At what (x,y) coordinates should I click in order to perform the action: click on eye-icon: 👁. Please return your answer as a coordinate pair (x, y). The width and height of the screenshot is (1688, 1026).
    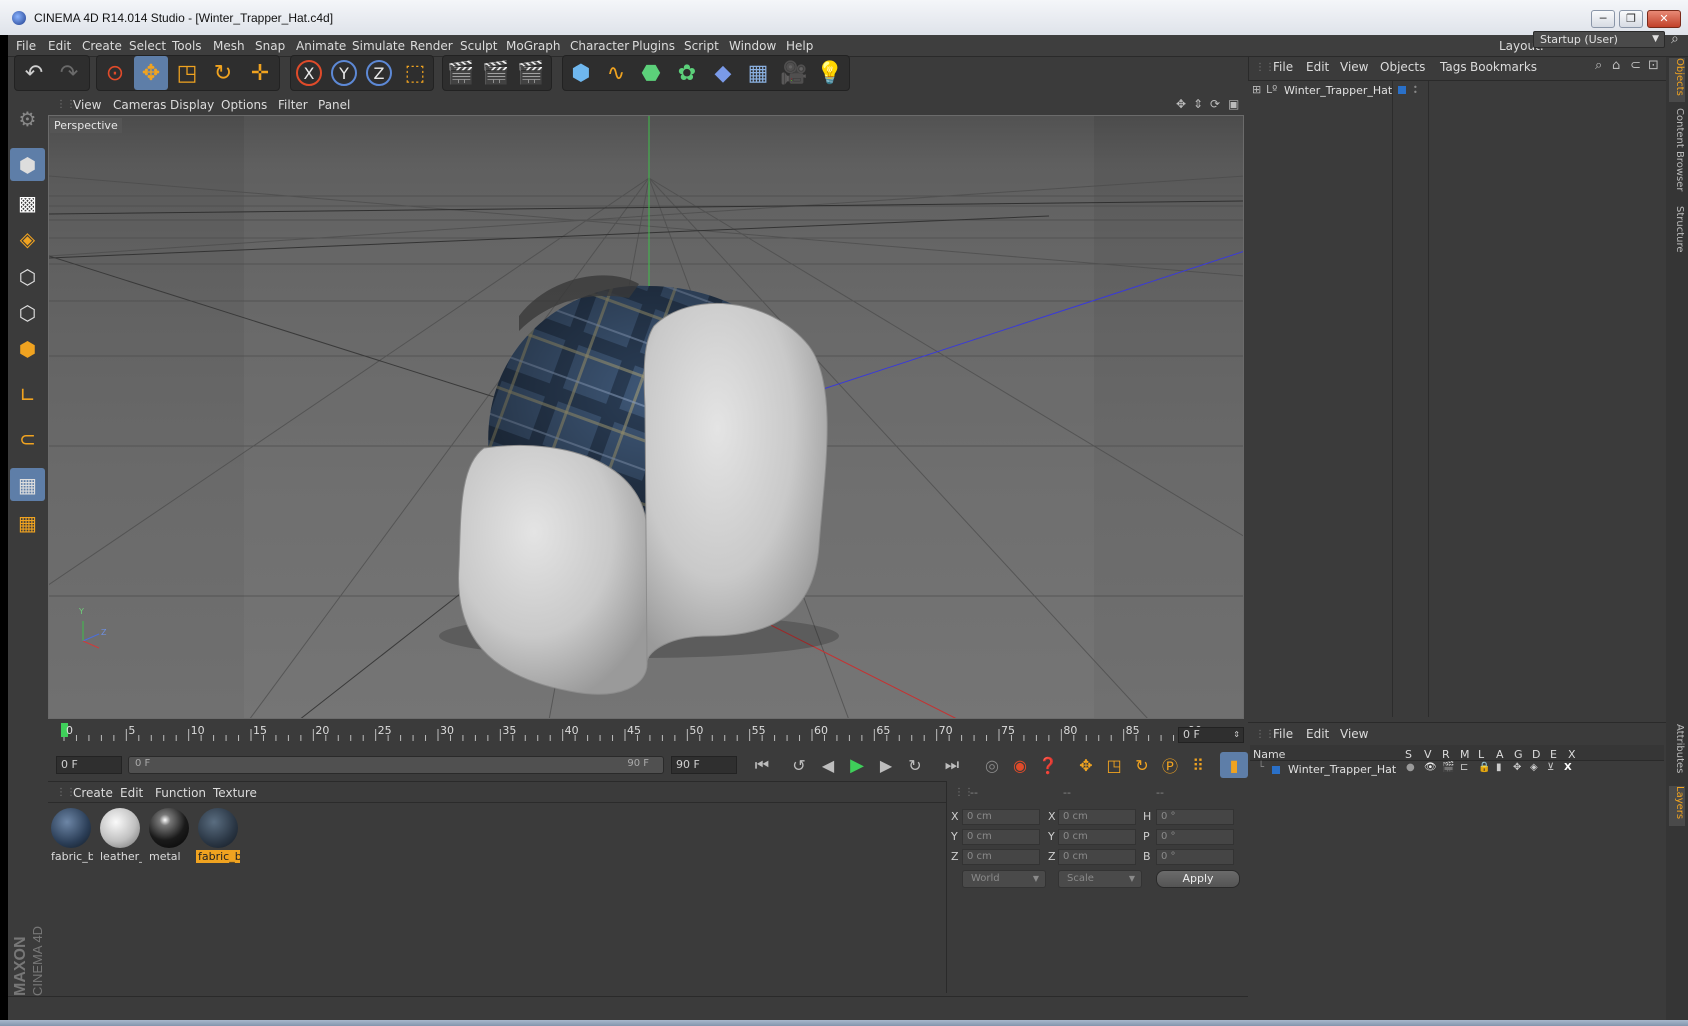
    Looking at the image, I should click on (1430, 767).